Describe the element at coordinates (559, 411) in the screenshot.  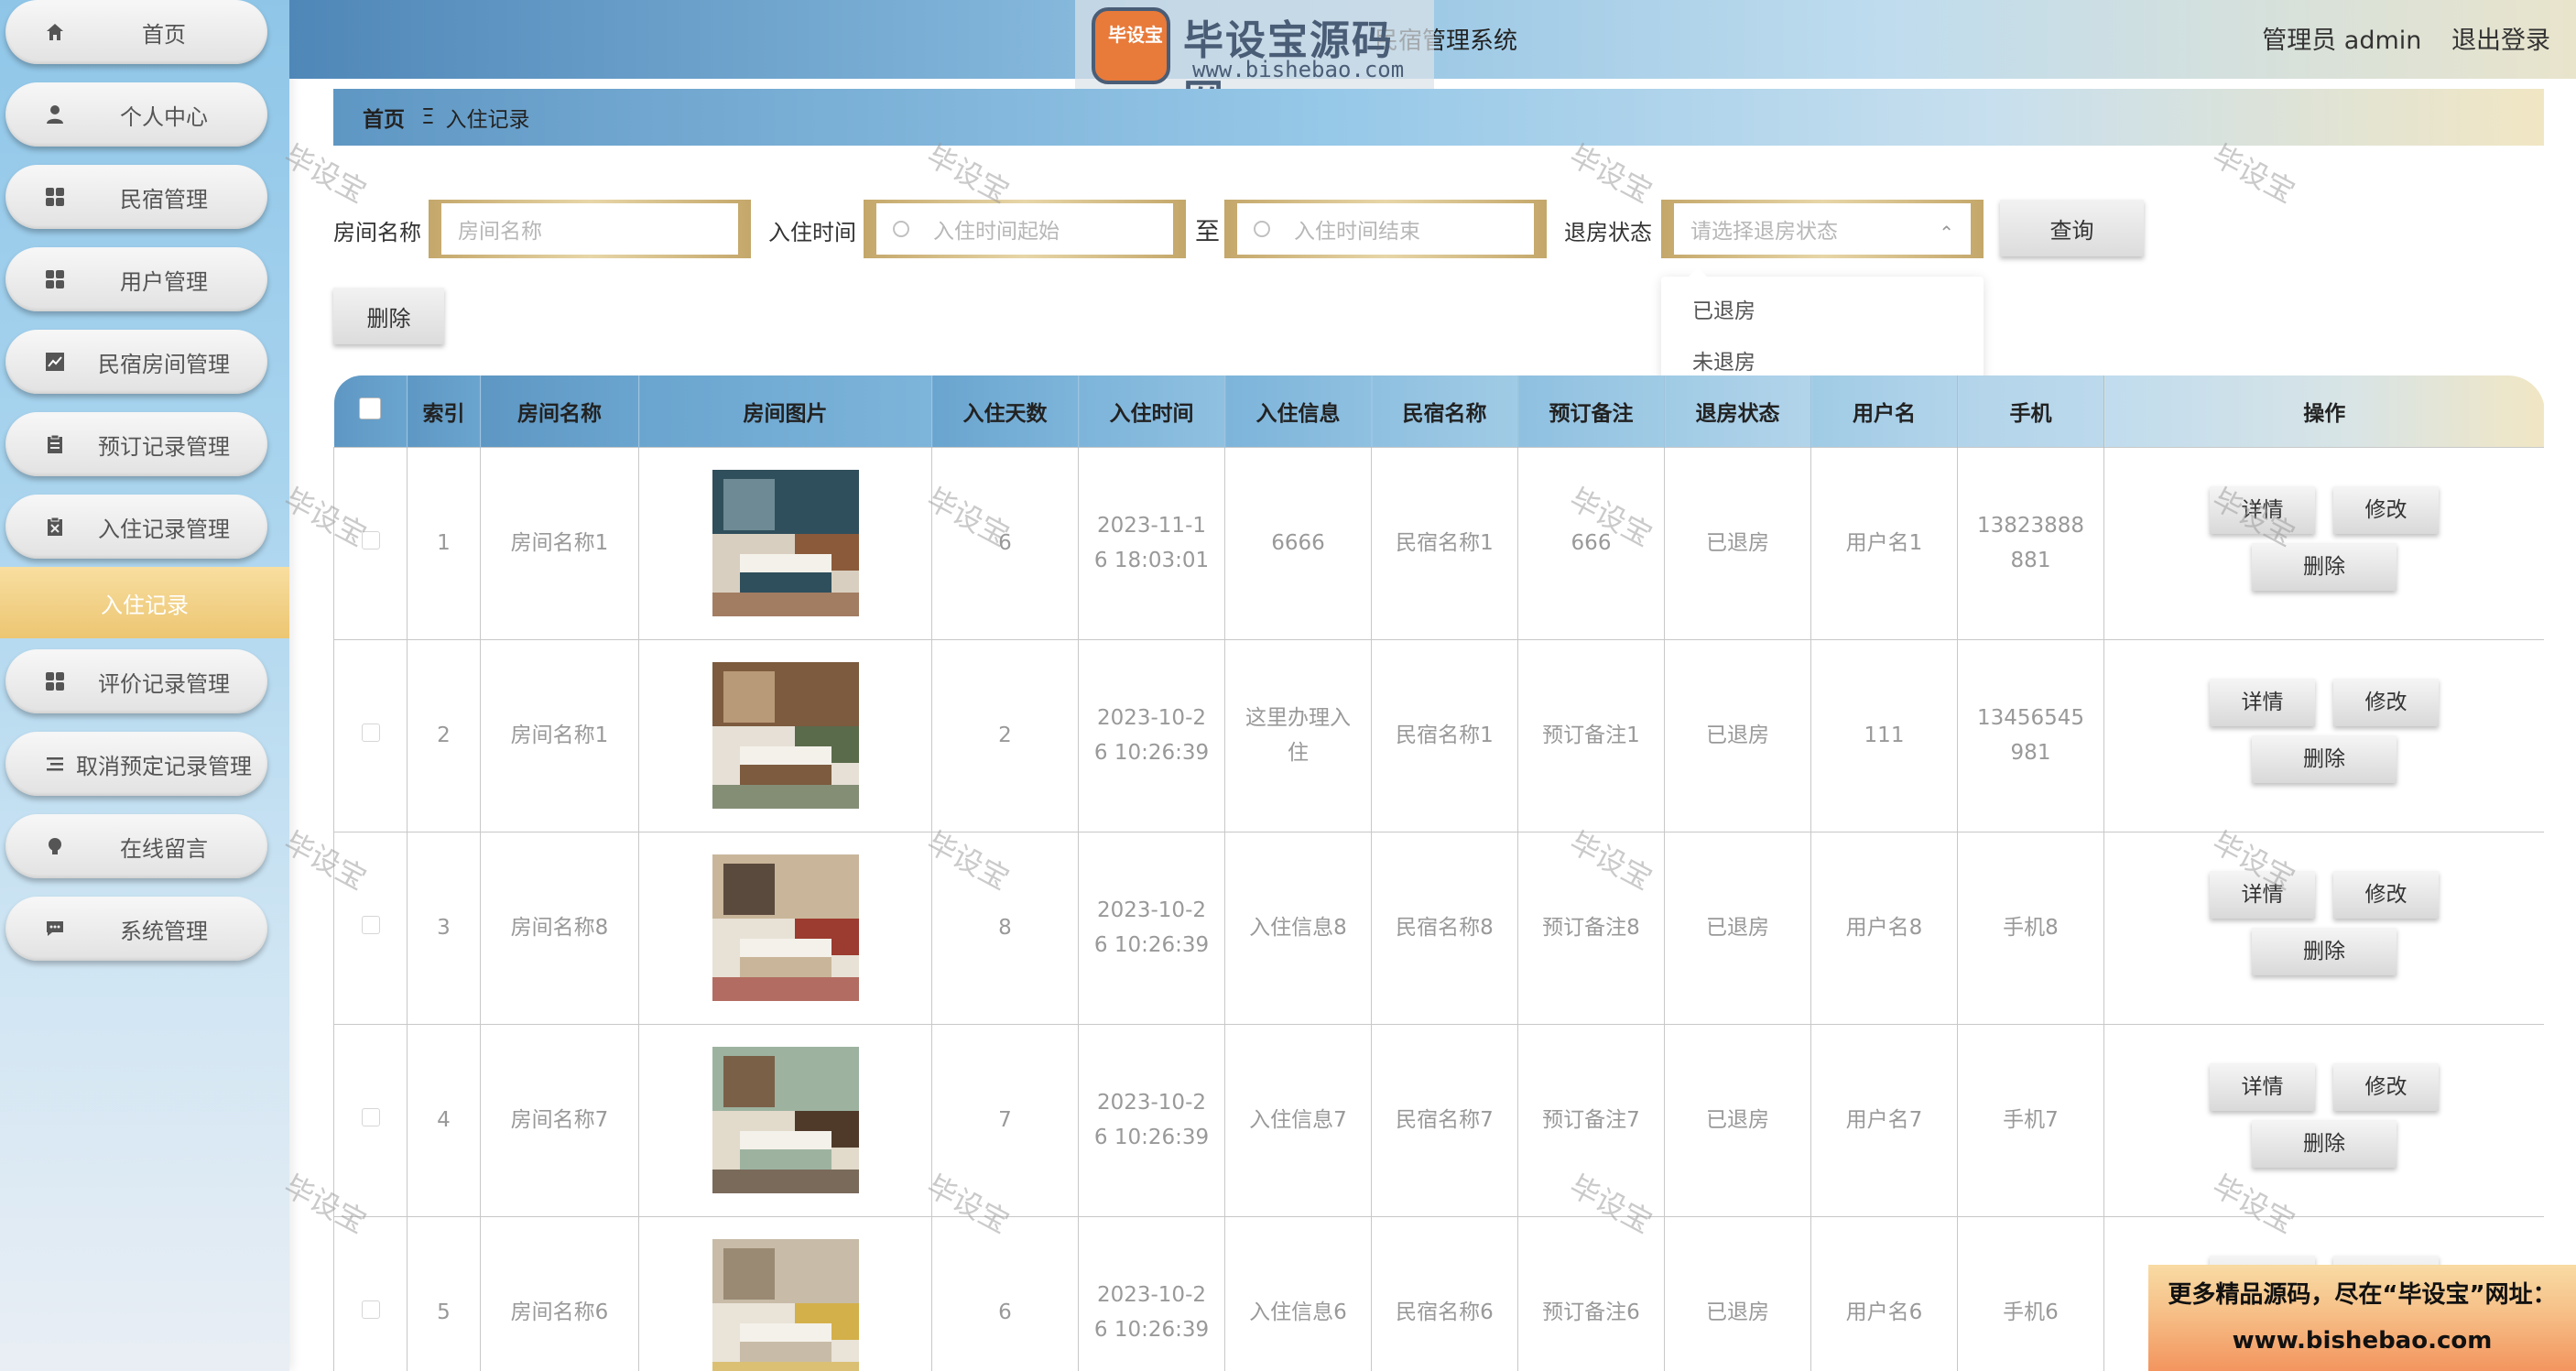
I see `header-room-name: 房间名称` at that location.